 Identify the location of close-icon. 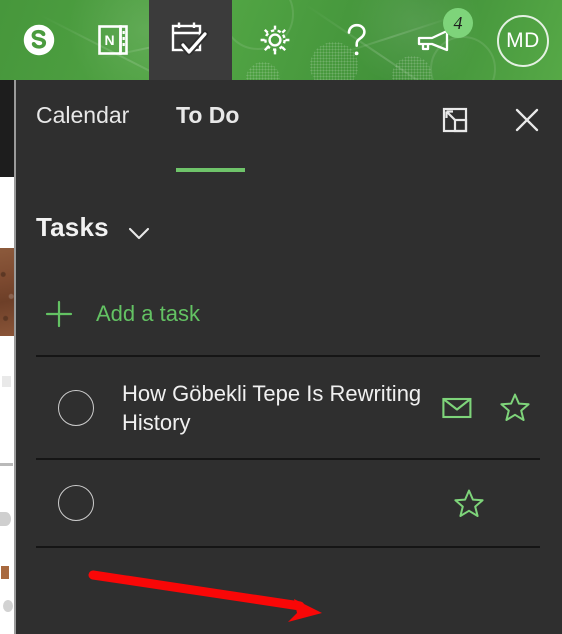
(527, 120).